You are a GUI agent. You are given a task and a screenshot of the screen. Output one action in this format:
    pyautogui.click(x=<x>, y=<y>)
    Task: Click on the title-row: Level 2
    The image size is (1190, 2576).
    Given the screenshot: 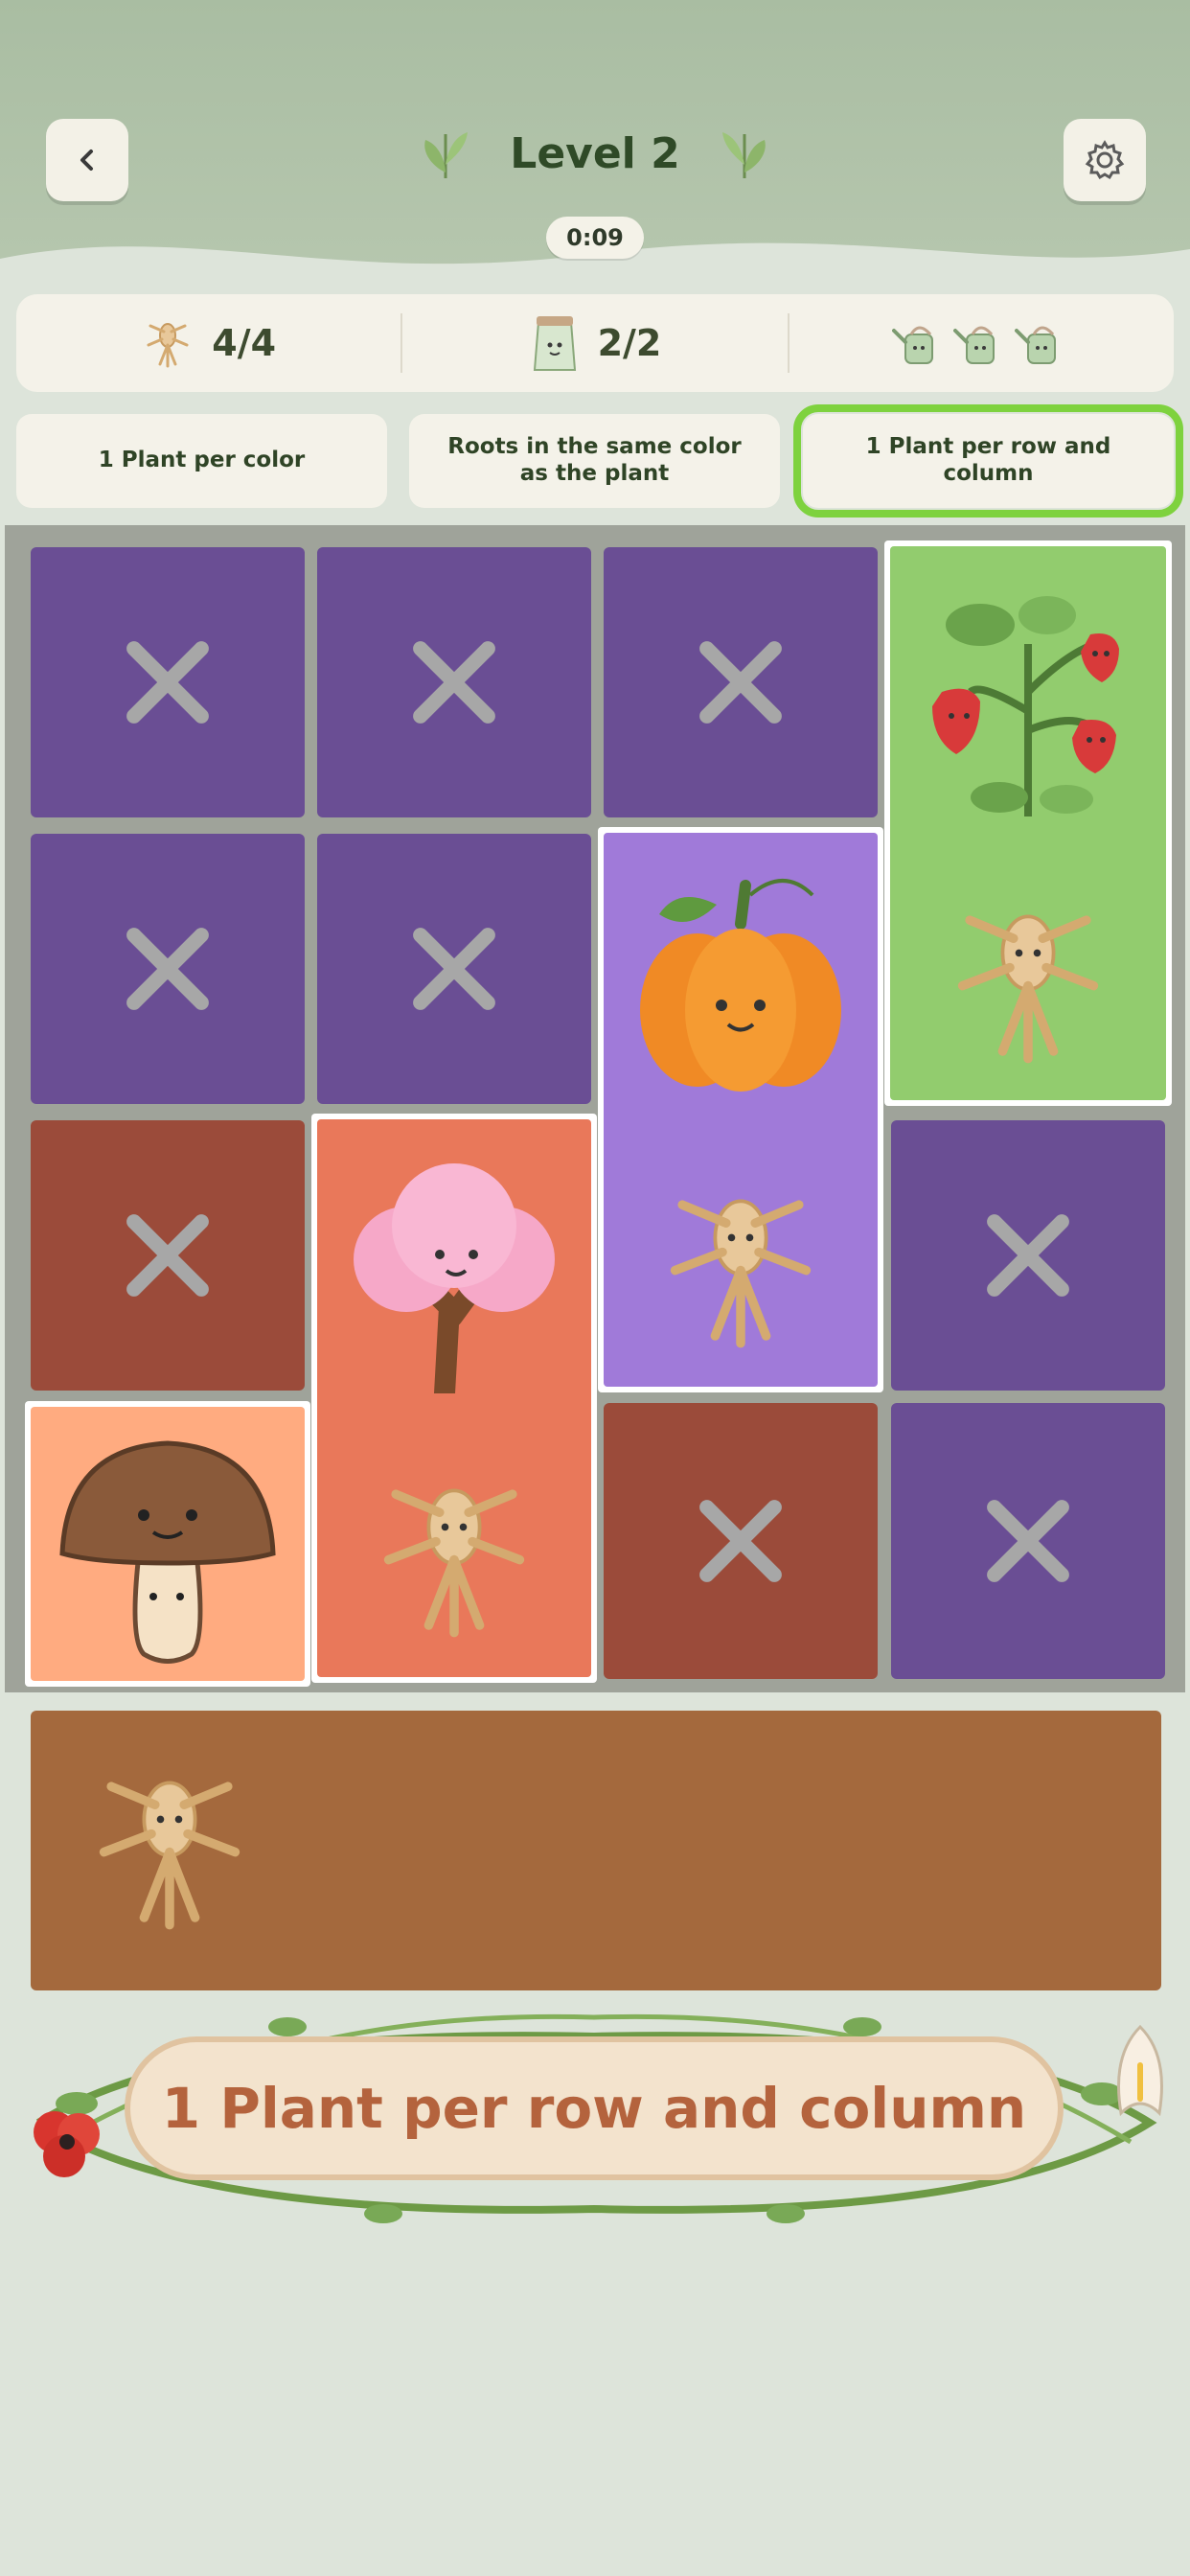 What is the action you would take?
    pyautogui.click(x=595, y=153)
    